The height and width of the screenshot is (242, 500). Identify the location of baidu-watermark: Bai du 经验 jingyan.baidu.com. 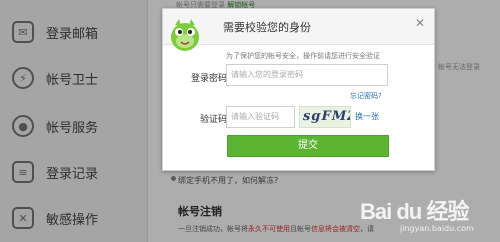
(430, 214).